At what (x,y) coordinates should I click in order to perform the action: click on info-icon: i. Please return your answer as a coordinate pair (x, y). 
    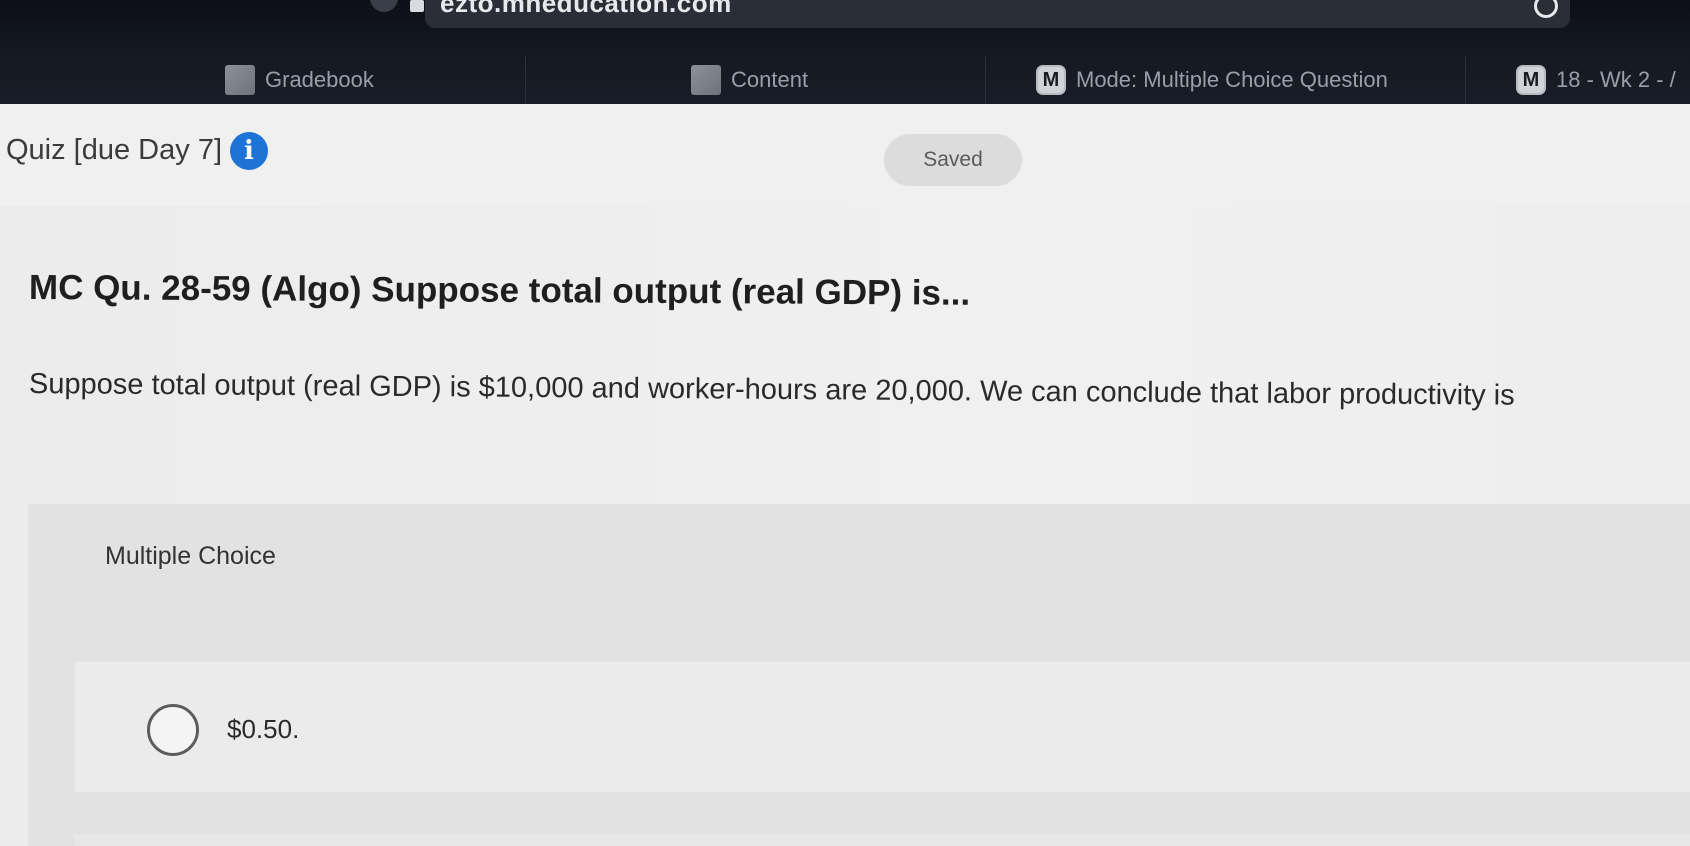
    Looking at the image, I should click on (249, 151).